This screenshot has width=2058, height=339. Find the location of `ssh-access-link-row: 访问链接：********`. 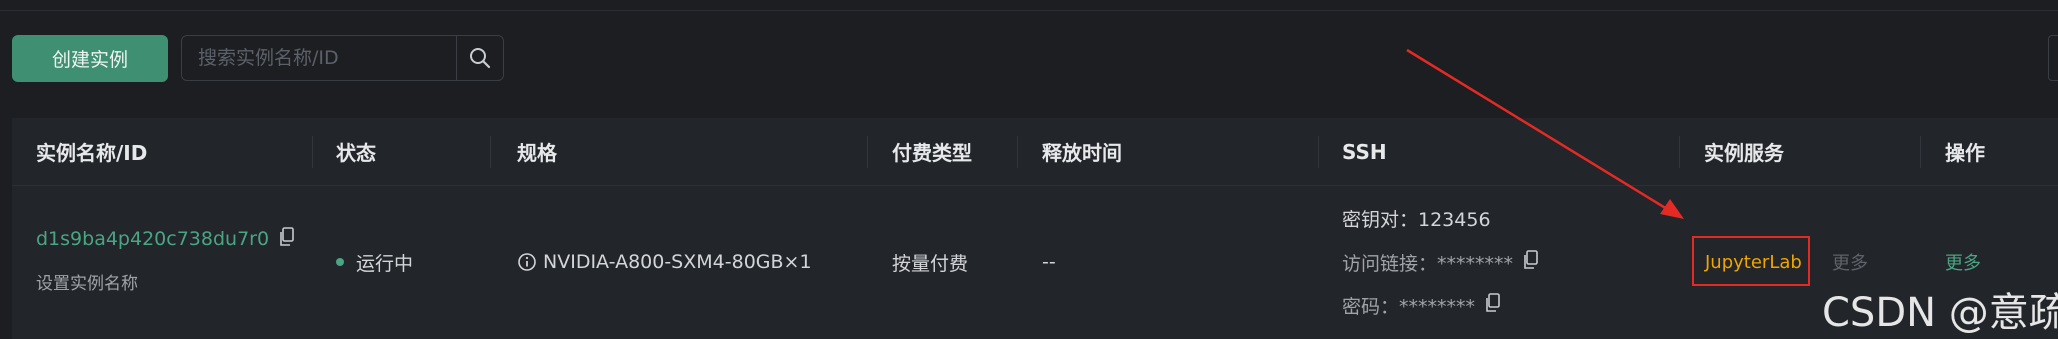

ssh-access-link-row: 访问链接：******** is located at coordinates (1440, 262).